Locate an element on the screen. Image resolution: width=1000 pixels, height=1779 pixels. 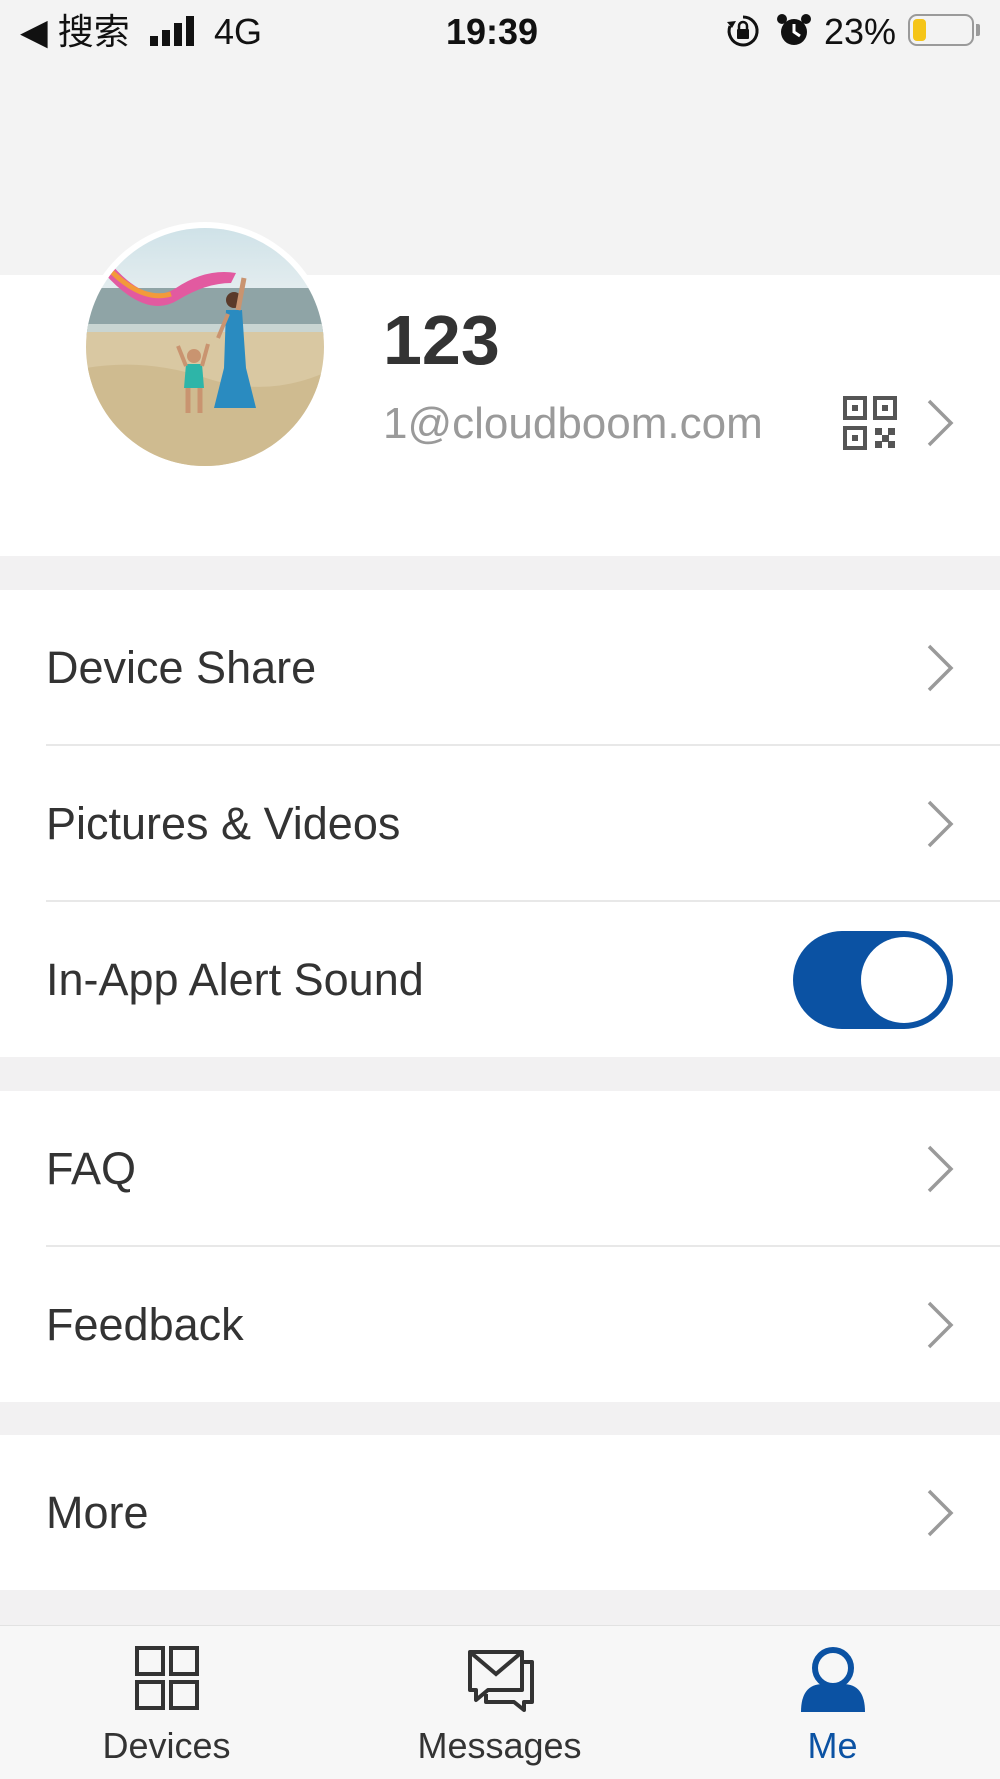
avatar is located at coordinates (205, 347).